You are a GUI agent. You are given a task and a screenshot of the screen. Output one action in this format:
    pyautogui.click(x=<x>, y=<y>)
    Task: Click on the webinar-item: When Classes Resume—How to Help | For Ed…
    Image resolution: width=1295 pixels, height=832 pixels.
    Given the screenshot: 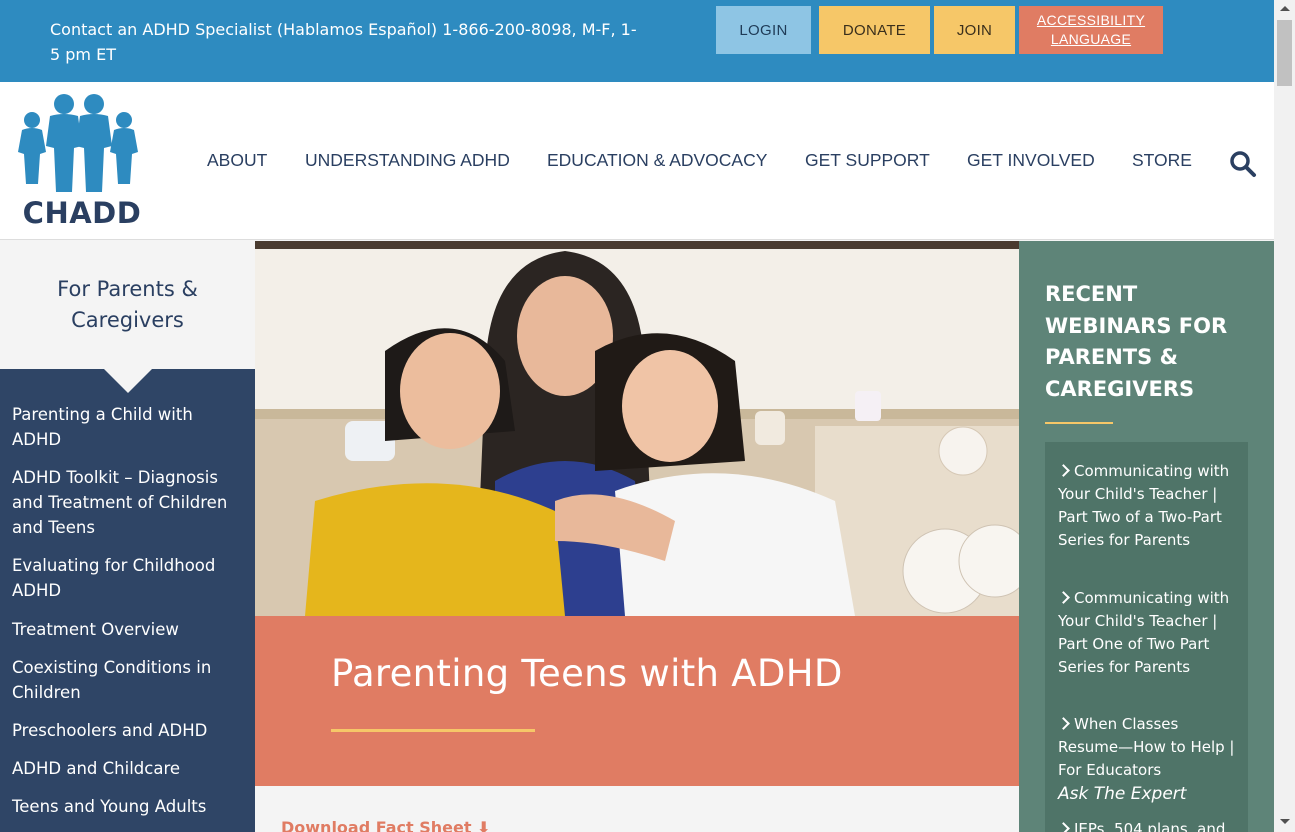 What is the action you would take?
    pyautogui.click(x=1150, y=747)
    